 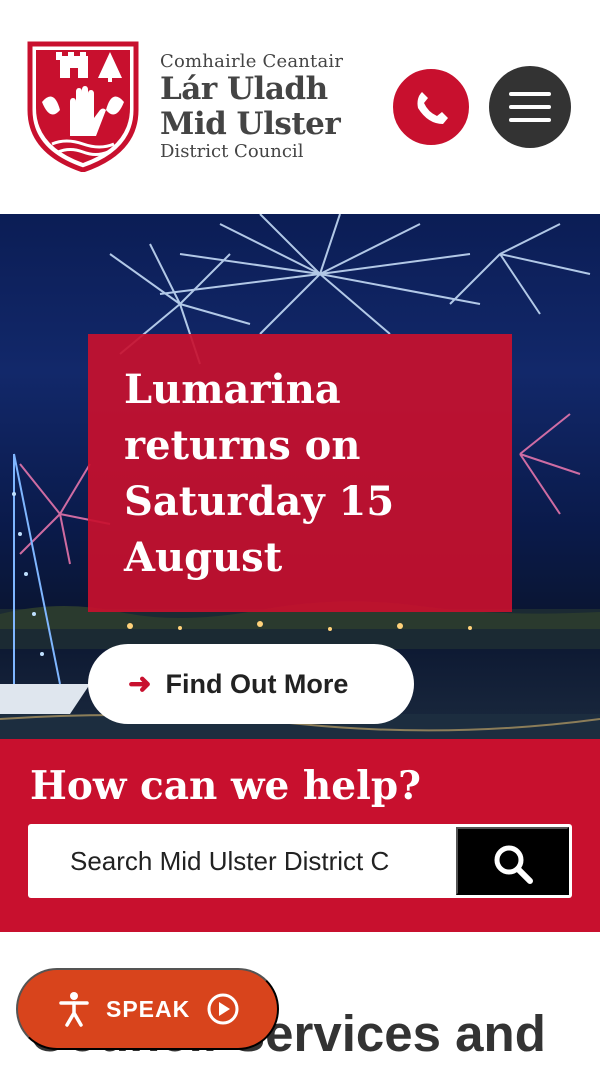 I want to click on speak-label: SPEAK, so click(x=148, y=1008).